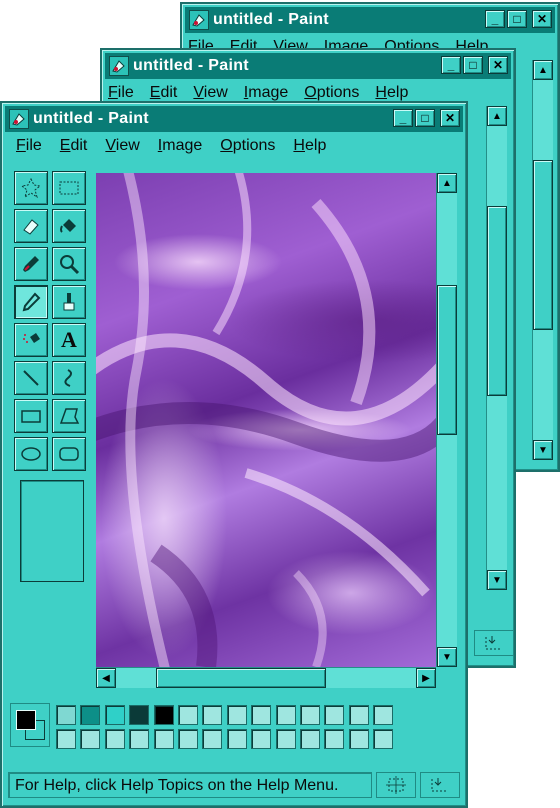  Describe the element at coordinates (69, 264) in the screenshot. I see `tool-magnifier` at that location.